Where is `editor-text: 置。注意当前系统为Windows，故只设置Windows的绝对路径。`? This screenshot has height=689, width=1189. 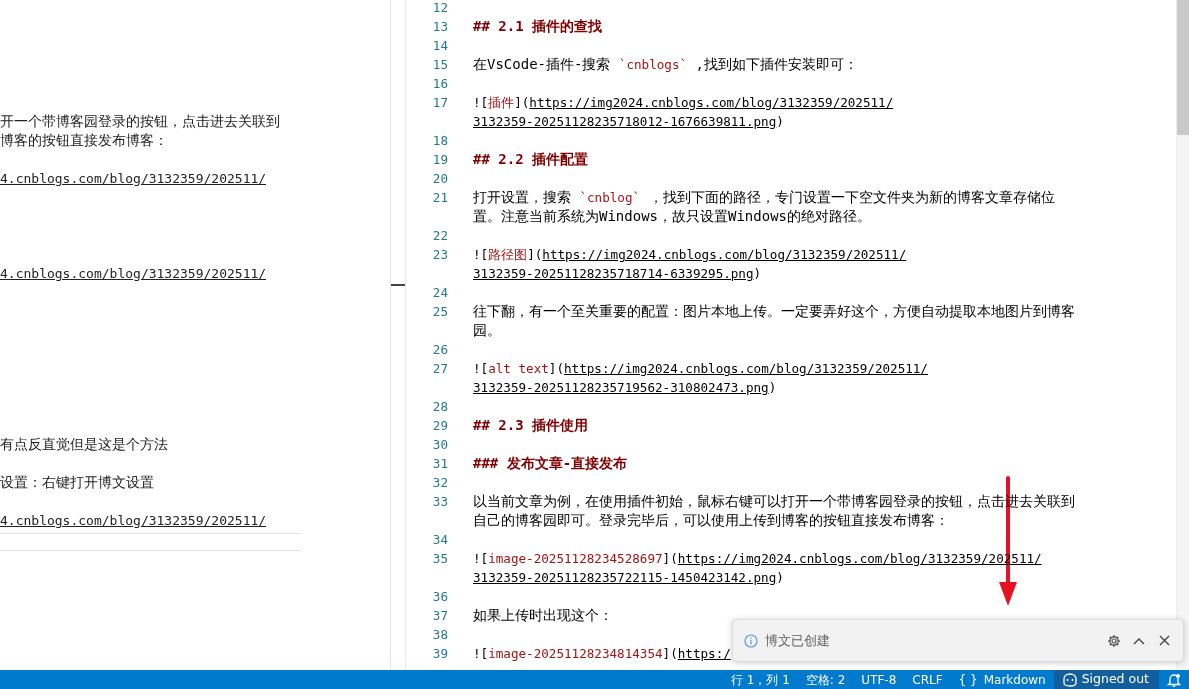
editor-text: 置。注意当前系统为Windows，故只设置Windows的绝对路径。 is located at coordinates (672, 216).